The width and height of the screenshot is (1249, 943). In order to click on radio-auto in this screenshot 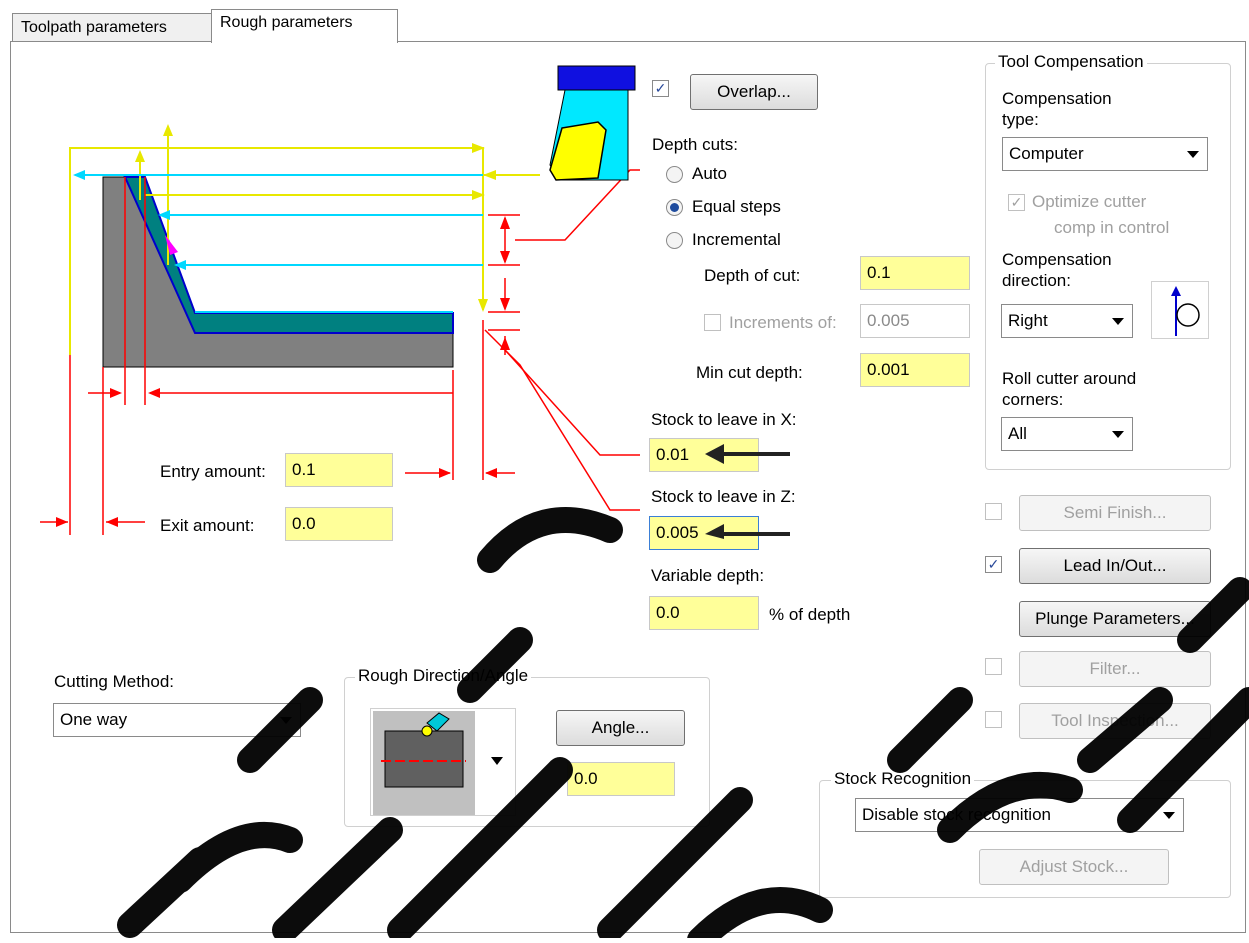, I will do `click(674, 174)`.